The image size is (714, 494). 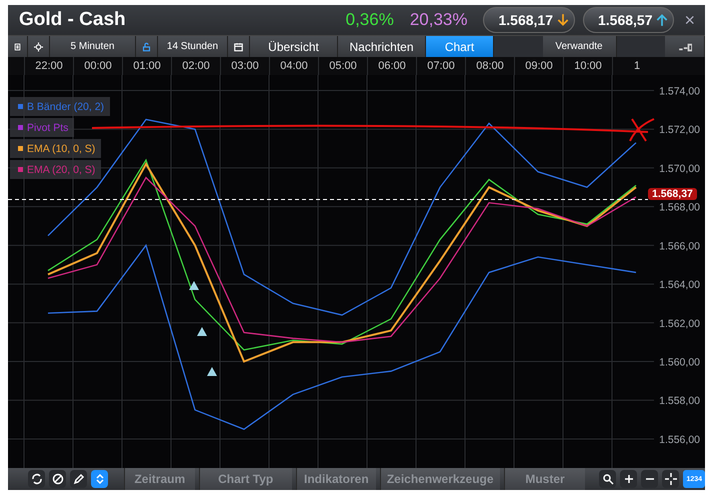 What do you see at coordinates (529, 20) in the screenshot?
I see `bid-price-button: 1.568,17` at bounding box center [529, 20].